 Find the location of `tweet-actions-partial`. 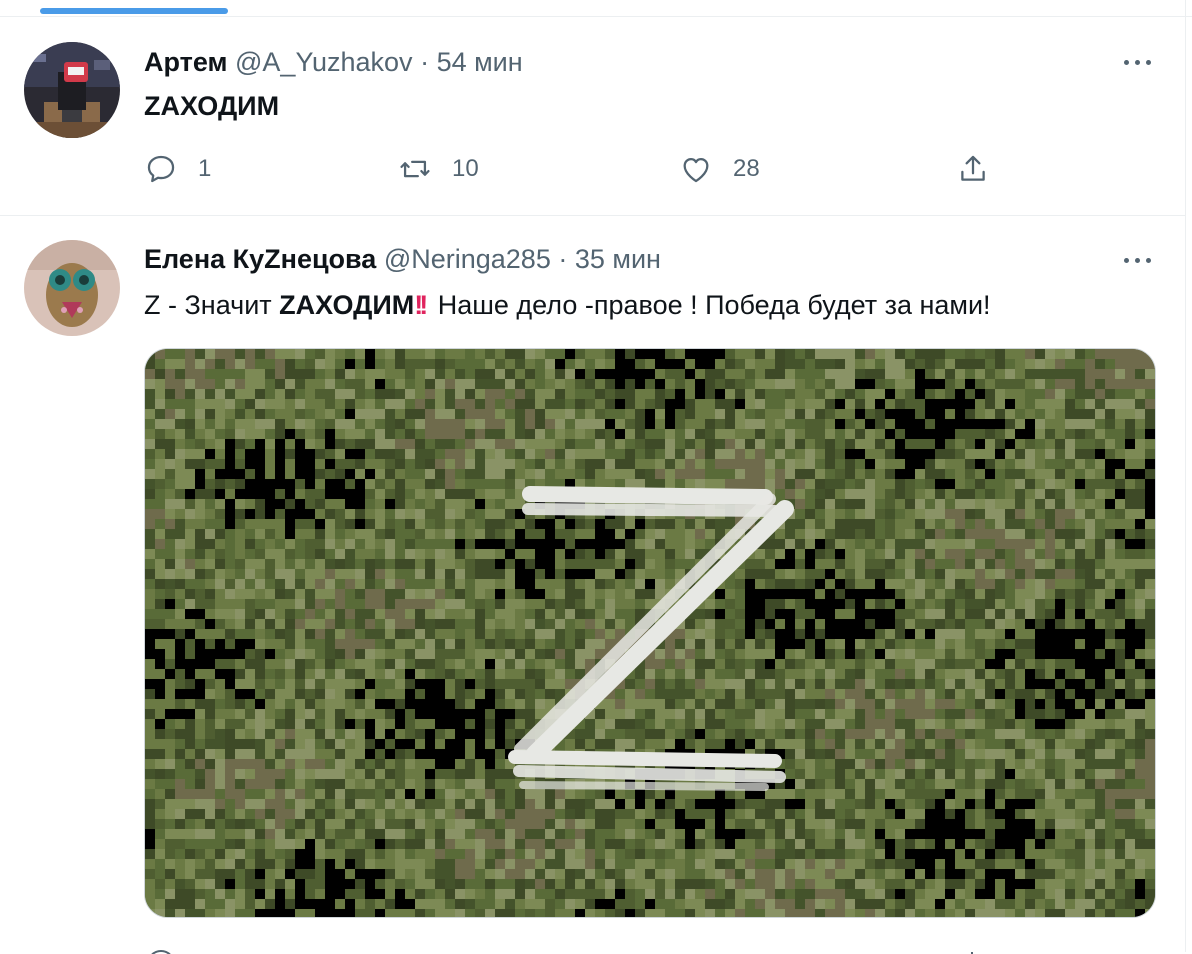

tweet-actions-partial is located at coordinates (574, 948).